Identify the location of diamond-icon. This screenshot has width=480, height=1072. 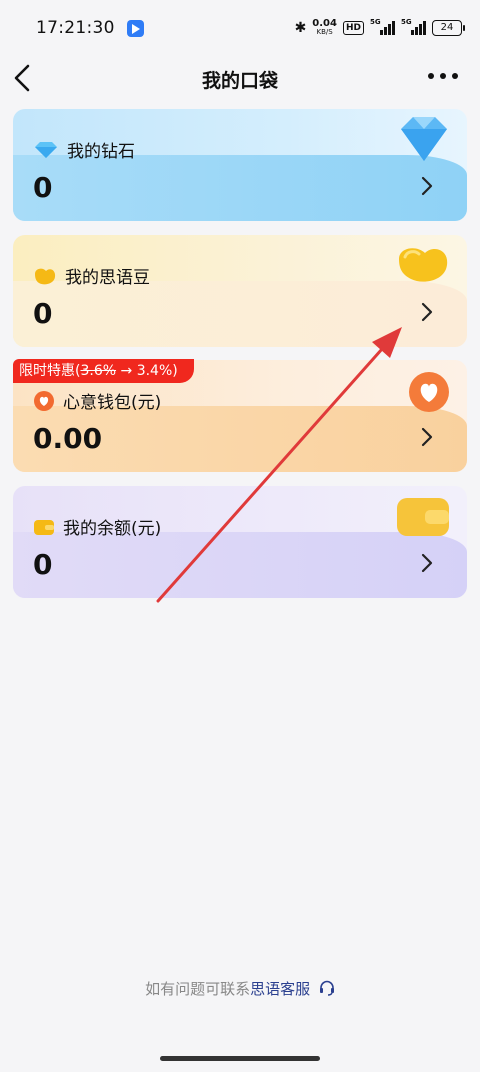
(46, 149).